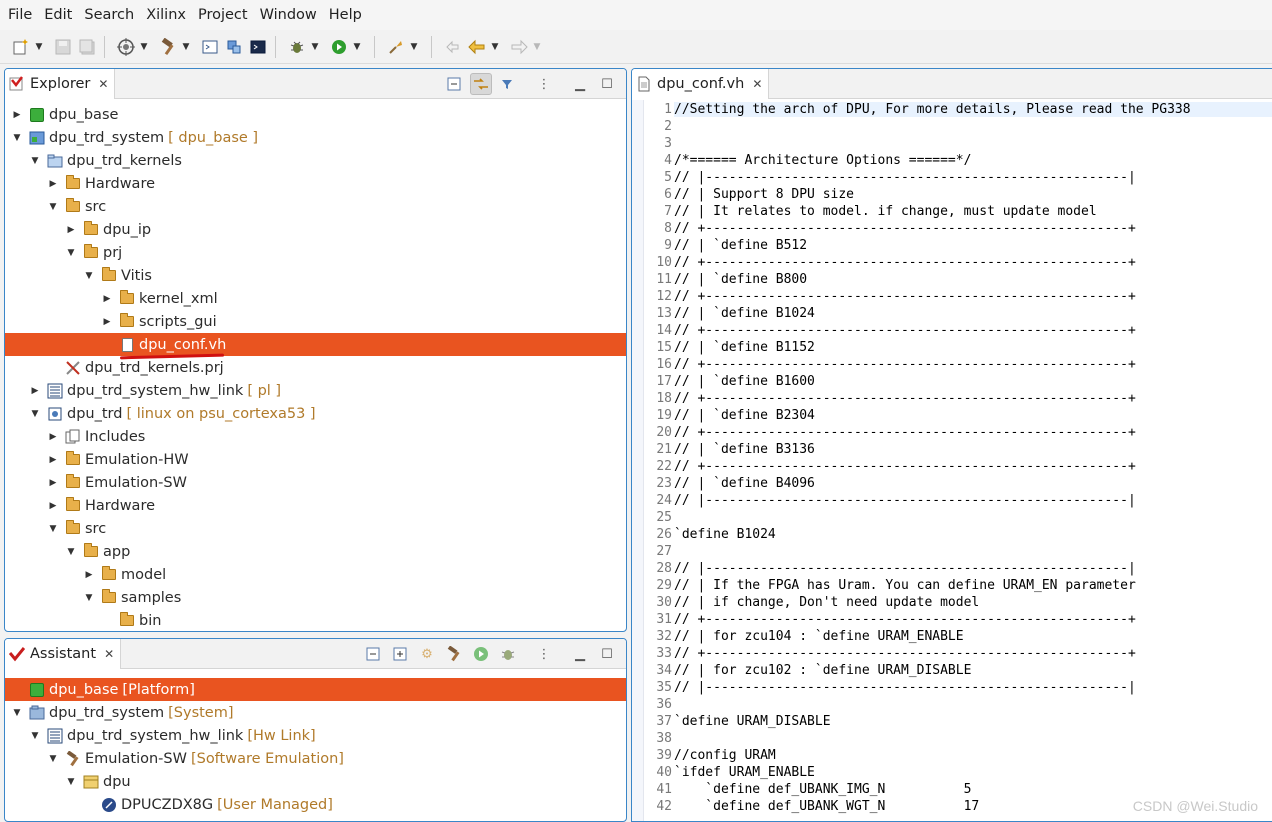 The image size is (1272, 822). What do you see at coordinates (744, 415) in the screenshot?
I see `code-line: // | `define B2304` at bounding box center [744, 415].